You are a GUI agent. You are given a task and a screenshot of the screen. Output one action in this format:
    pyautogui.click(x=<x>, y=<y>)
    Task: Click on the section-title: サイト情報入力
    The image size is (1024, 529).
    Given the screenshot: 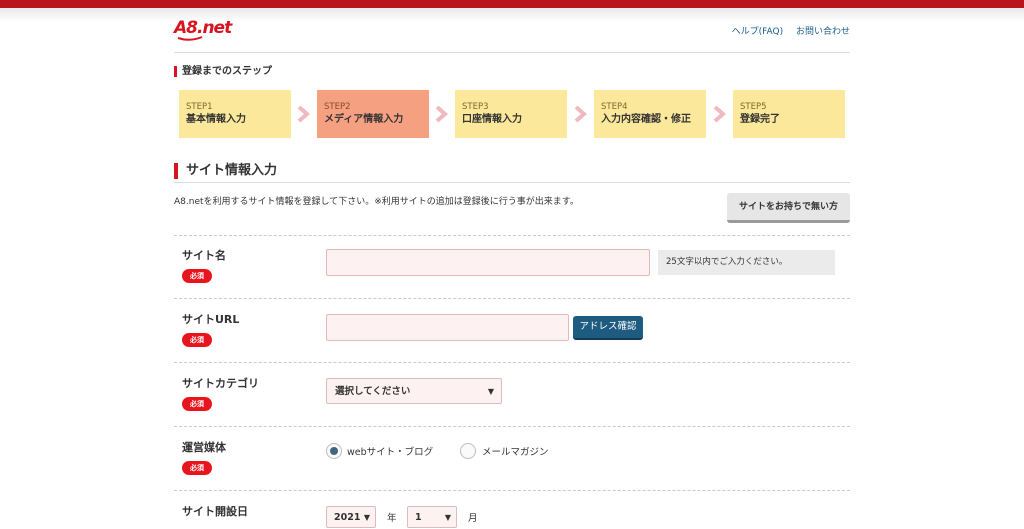 What is the action you would take?
    pyautogui.click(x=225, y=171)
    